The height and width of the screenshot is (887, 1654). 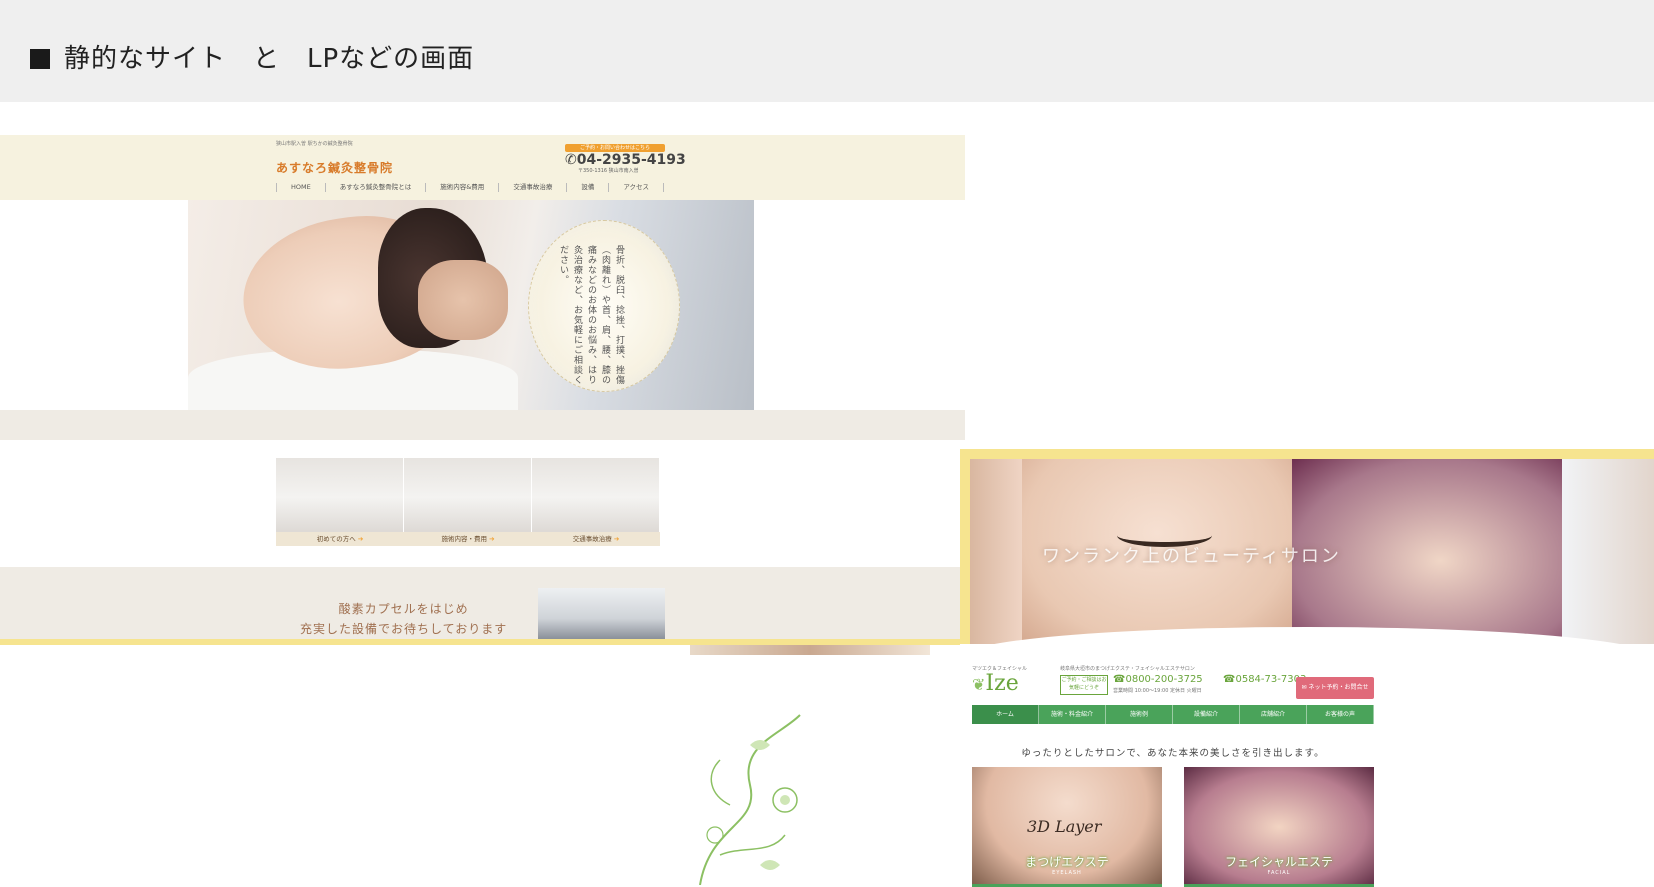 What do you see at coordinates (1273, 714) in the screenshot?
I see `salon-nav-item: 店舗紹介` at bounding box center [1273, 714].